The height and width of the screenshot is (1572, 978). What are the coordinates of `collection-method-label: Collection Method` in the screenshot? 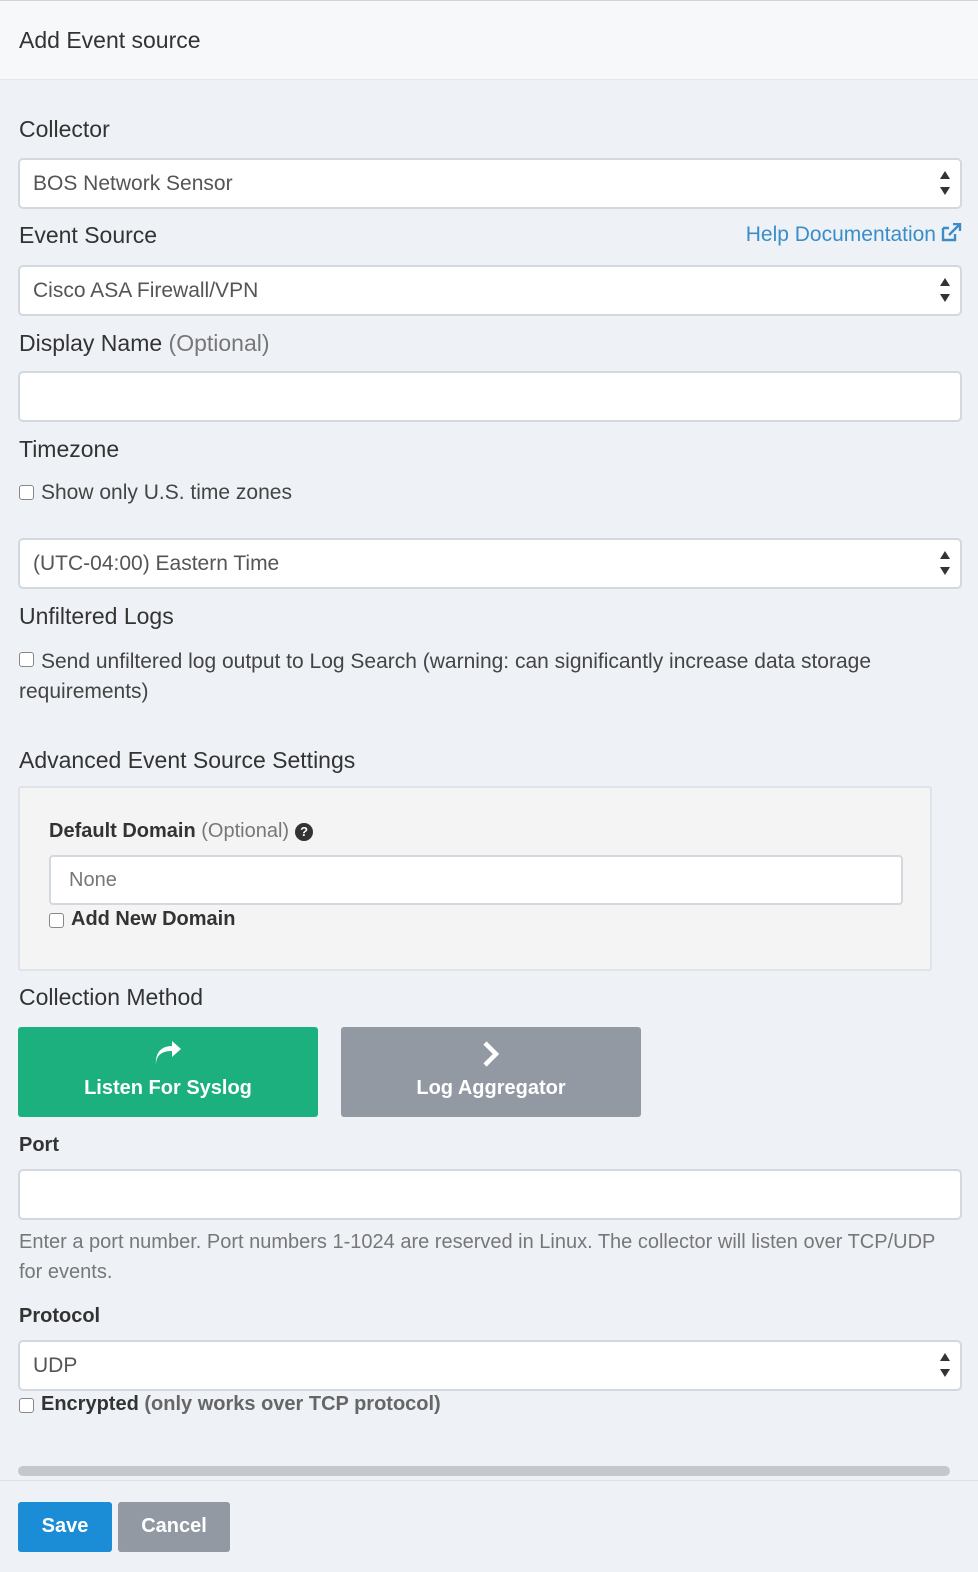 It's located at (111, 997).